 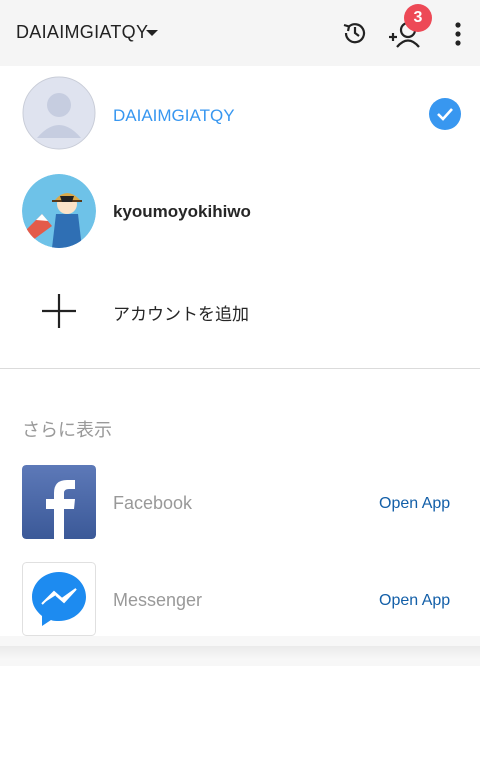 I want to click on underlying-tab-bar, so click(x=240, y=653).